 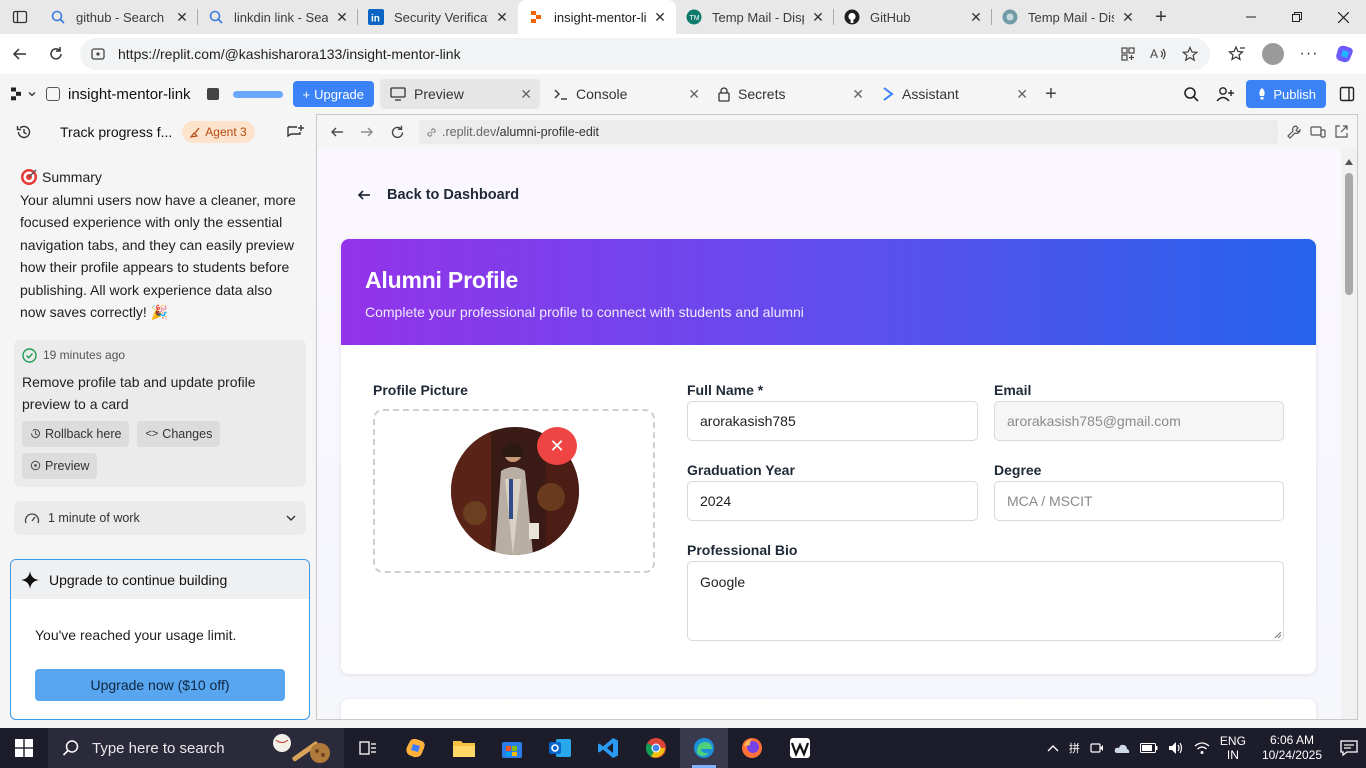 I want to click on edge-icon, so click(x=704, y=748).